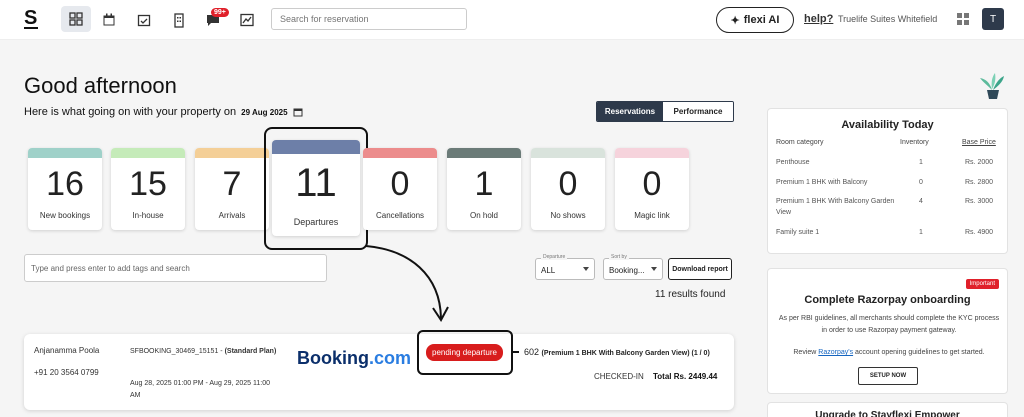  I want to click on chart-icon, so click(247, 20).